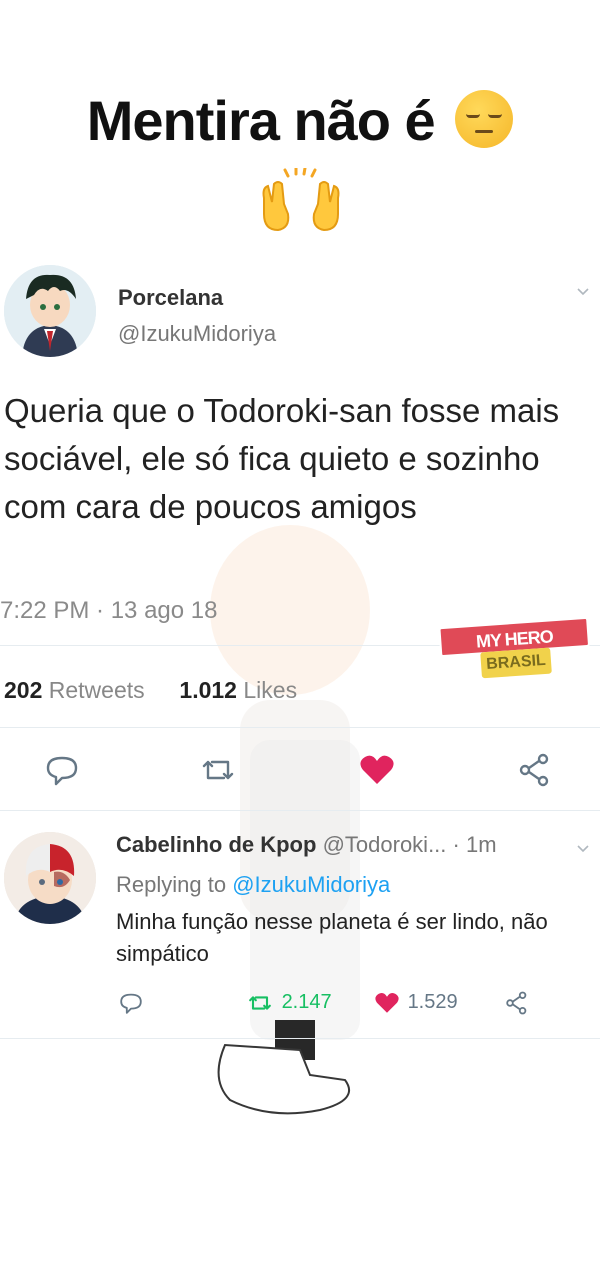 This screenshot has width=600, height=1269. What do you see at coordinates (432, 1002) in the screenshot?
I see `reply-like-count: 1.529` at bounding box center [432, 1002].